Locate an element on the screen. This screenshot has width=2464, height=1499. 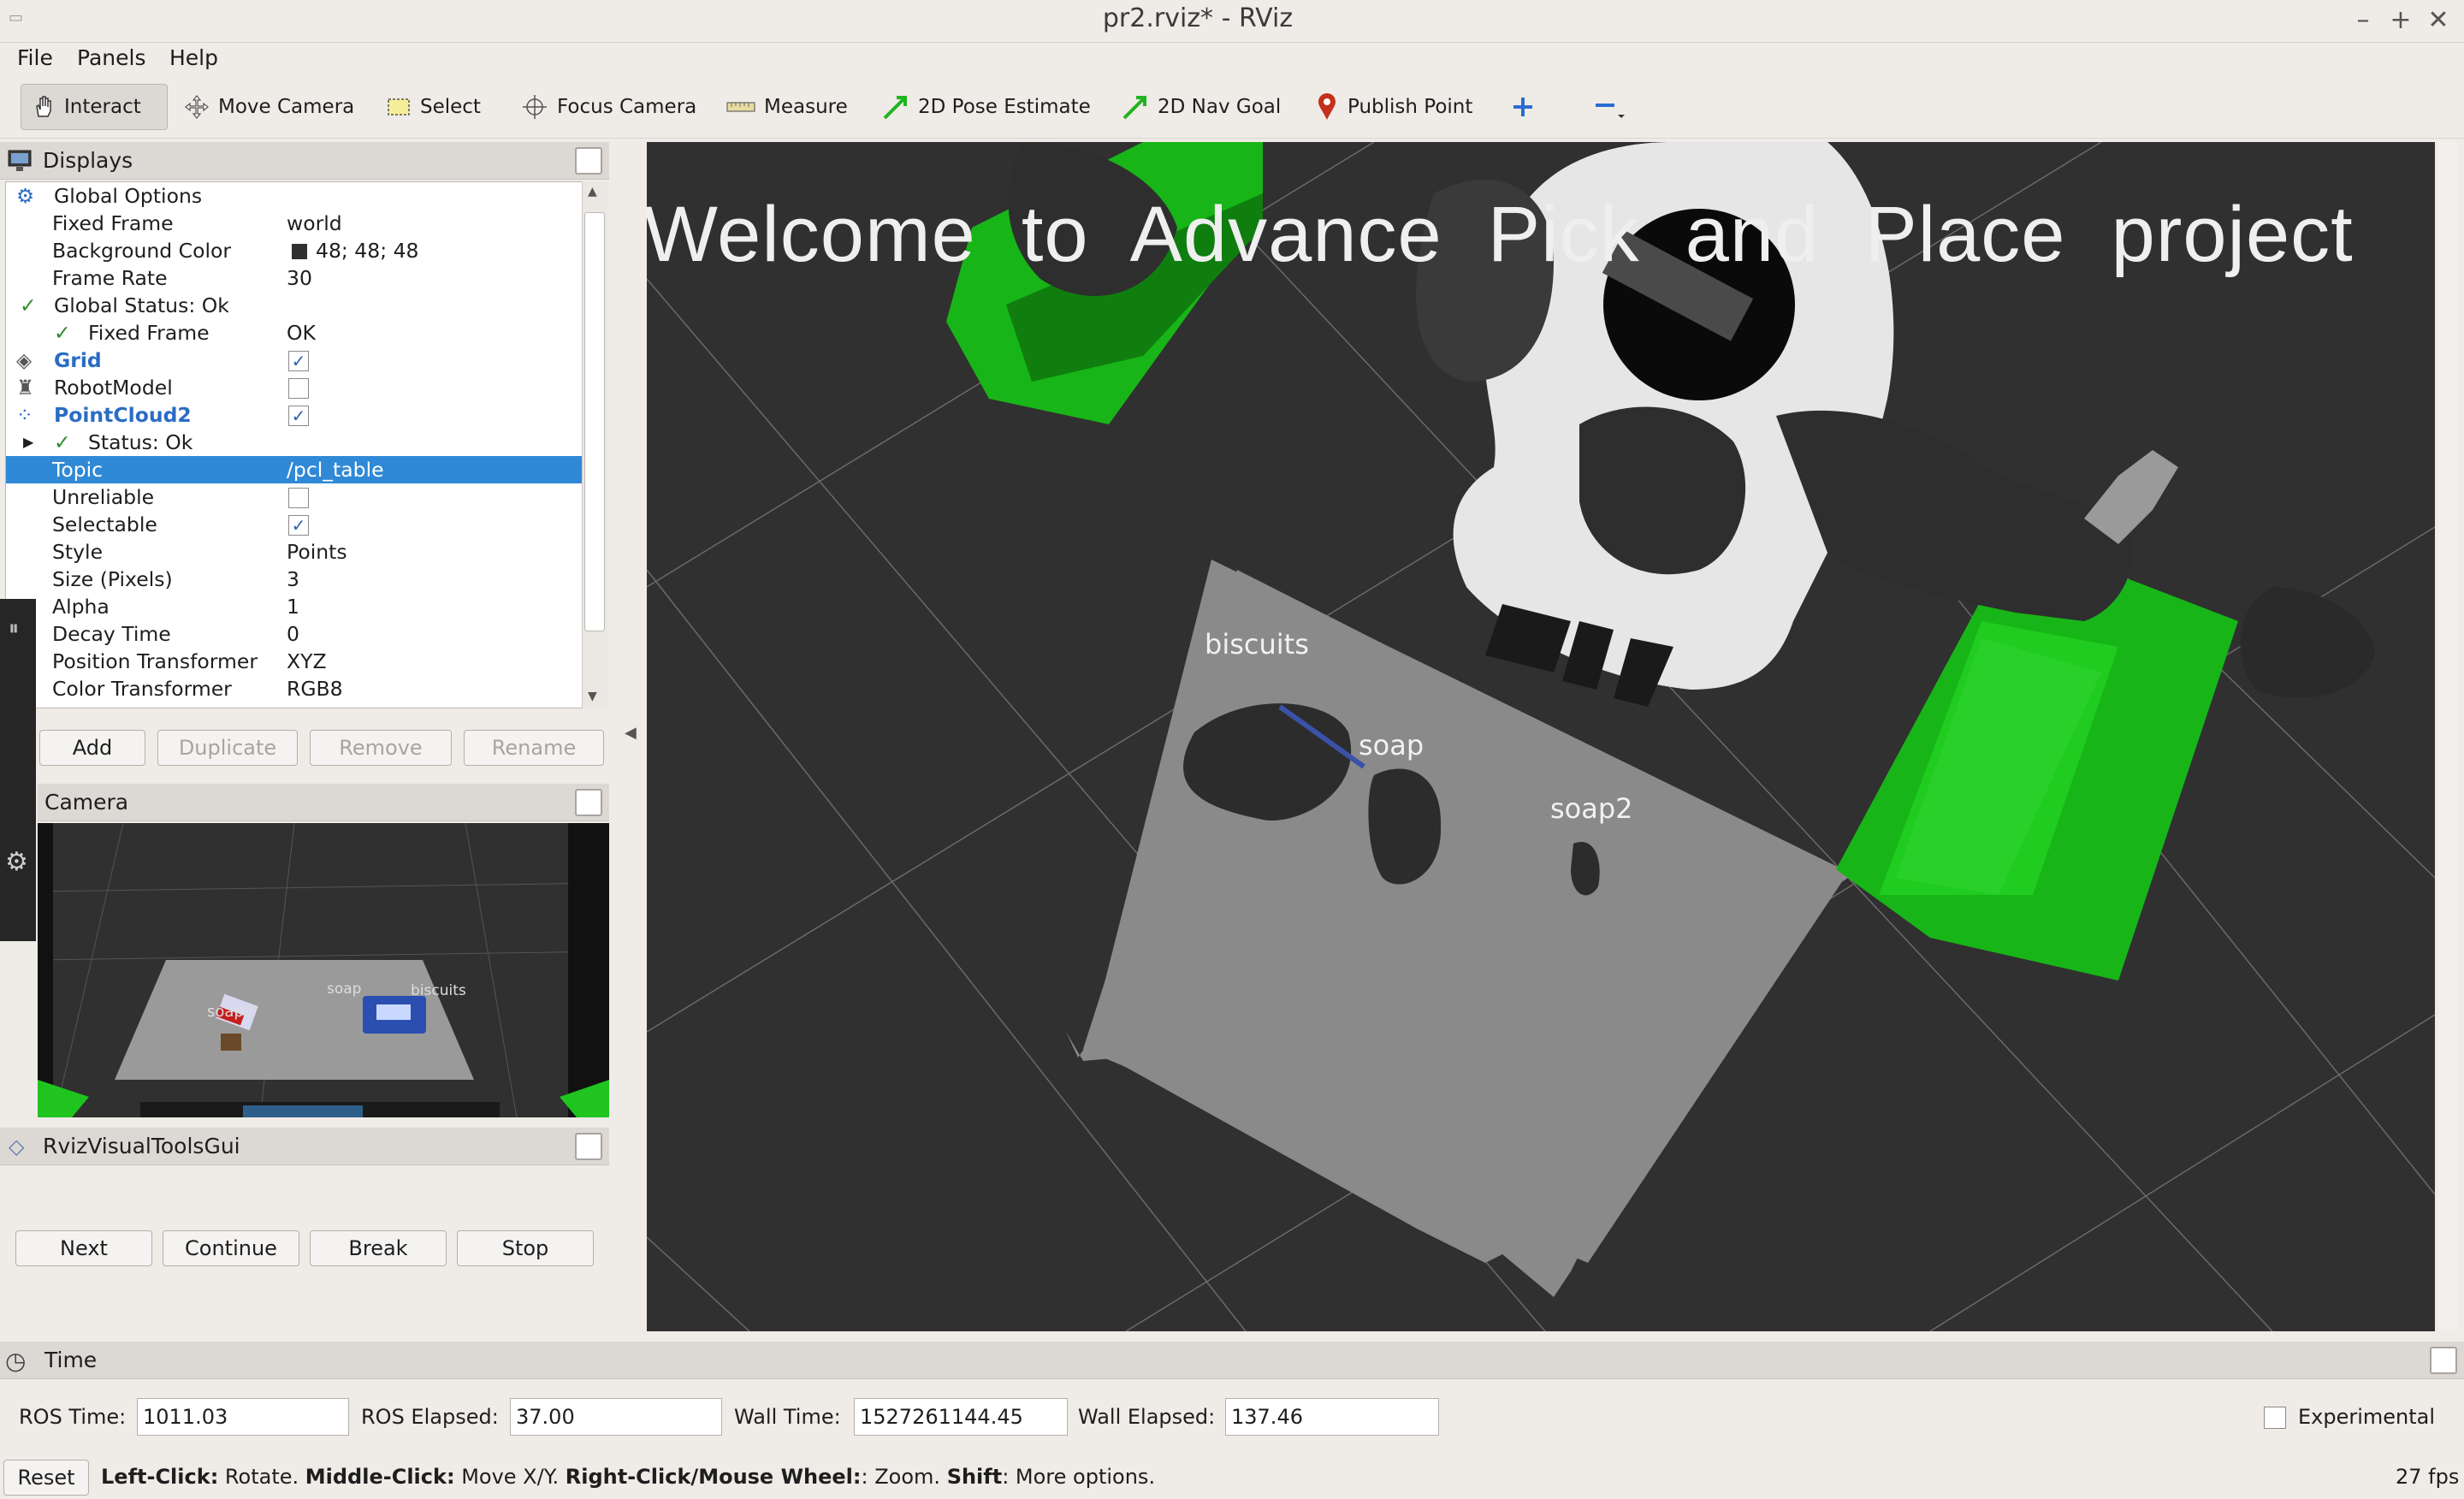
interact-tool: Interact is located at coordinates (94, 107).